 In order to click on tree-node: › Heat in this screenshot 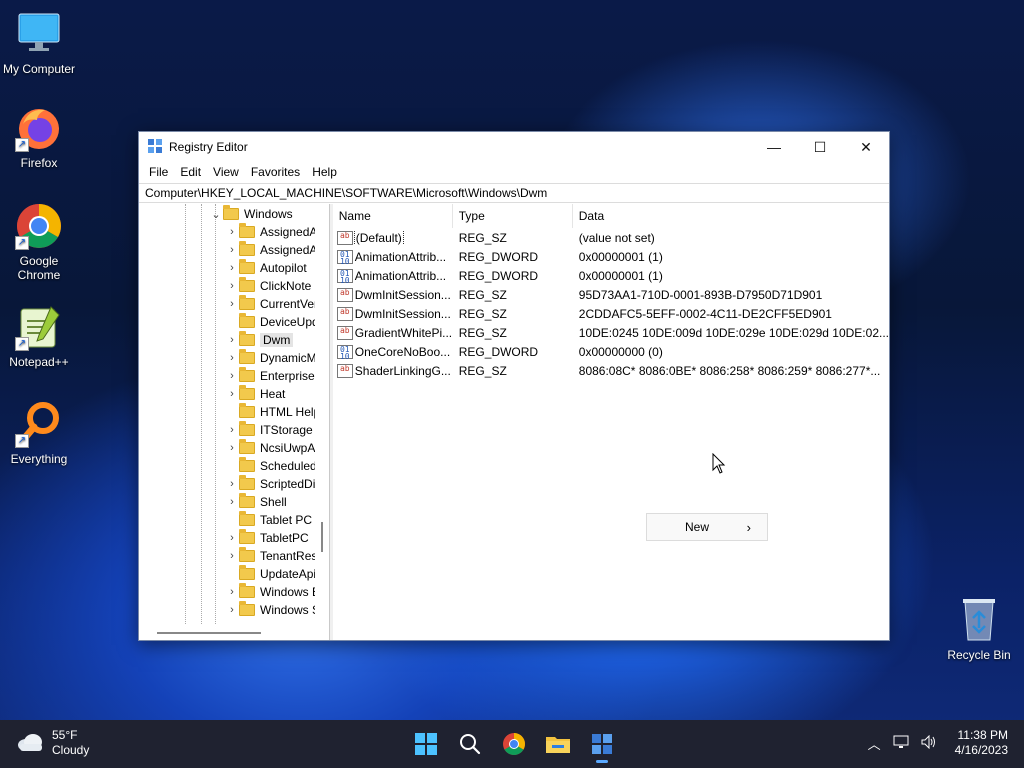, I will do `click(255, 394)`.